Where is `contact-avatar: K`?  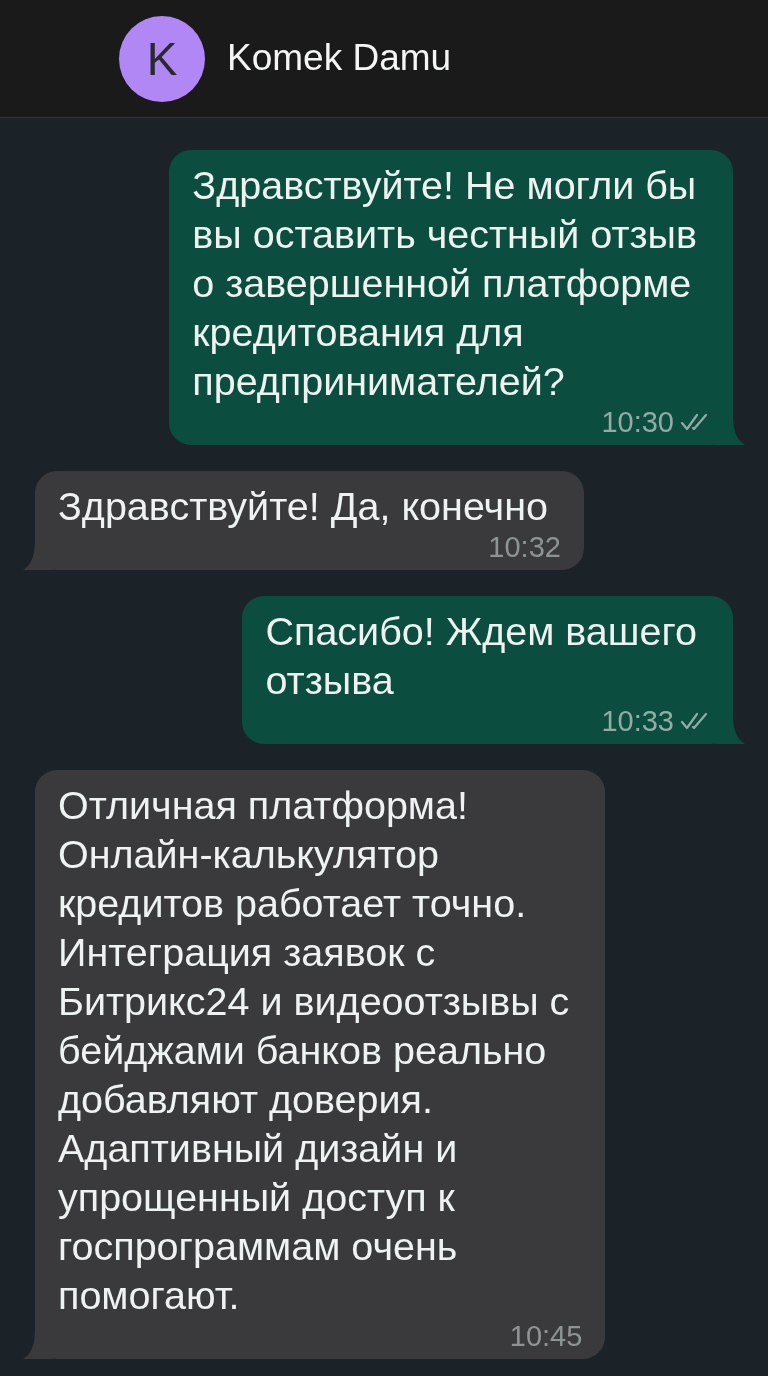 contact-avatar: K is located at coordinates (162, 58).